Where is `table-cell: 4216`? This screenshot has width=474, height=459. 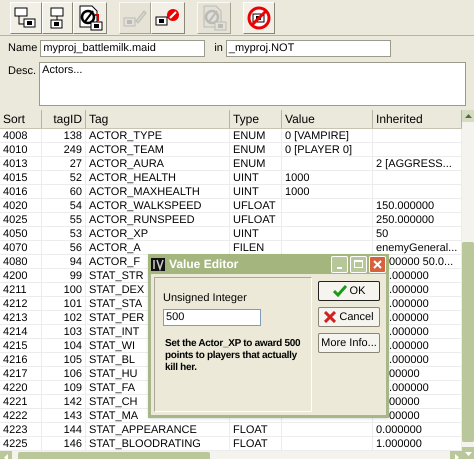 table-cell: 4216 is located at coordinates (15, 360).